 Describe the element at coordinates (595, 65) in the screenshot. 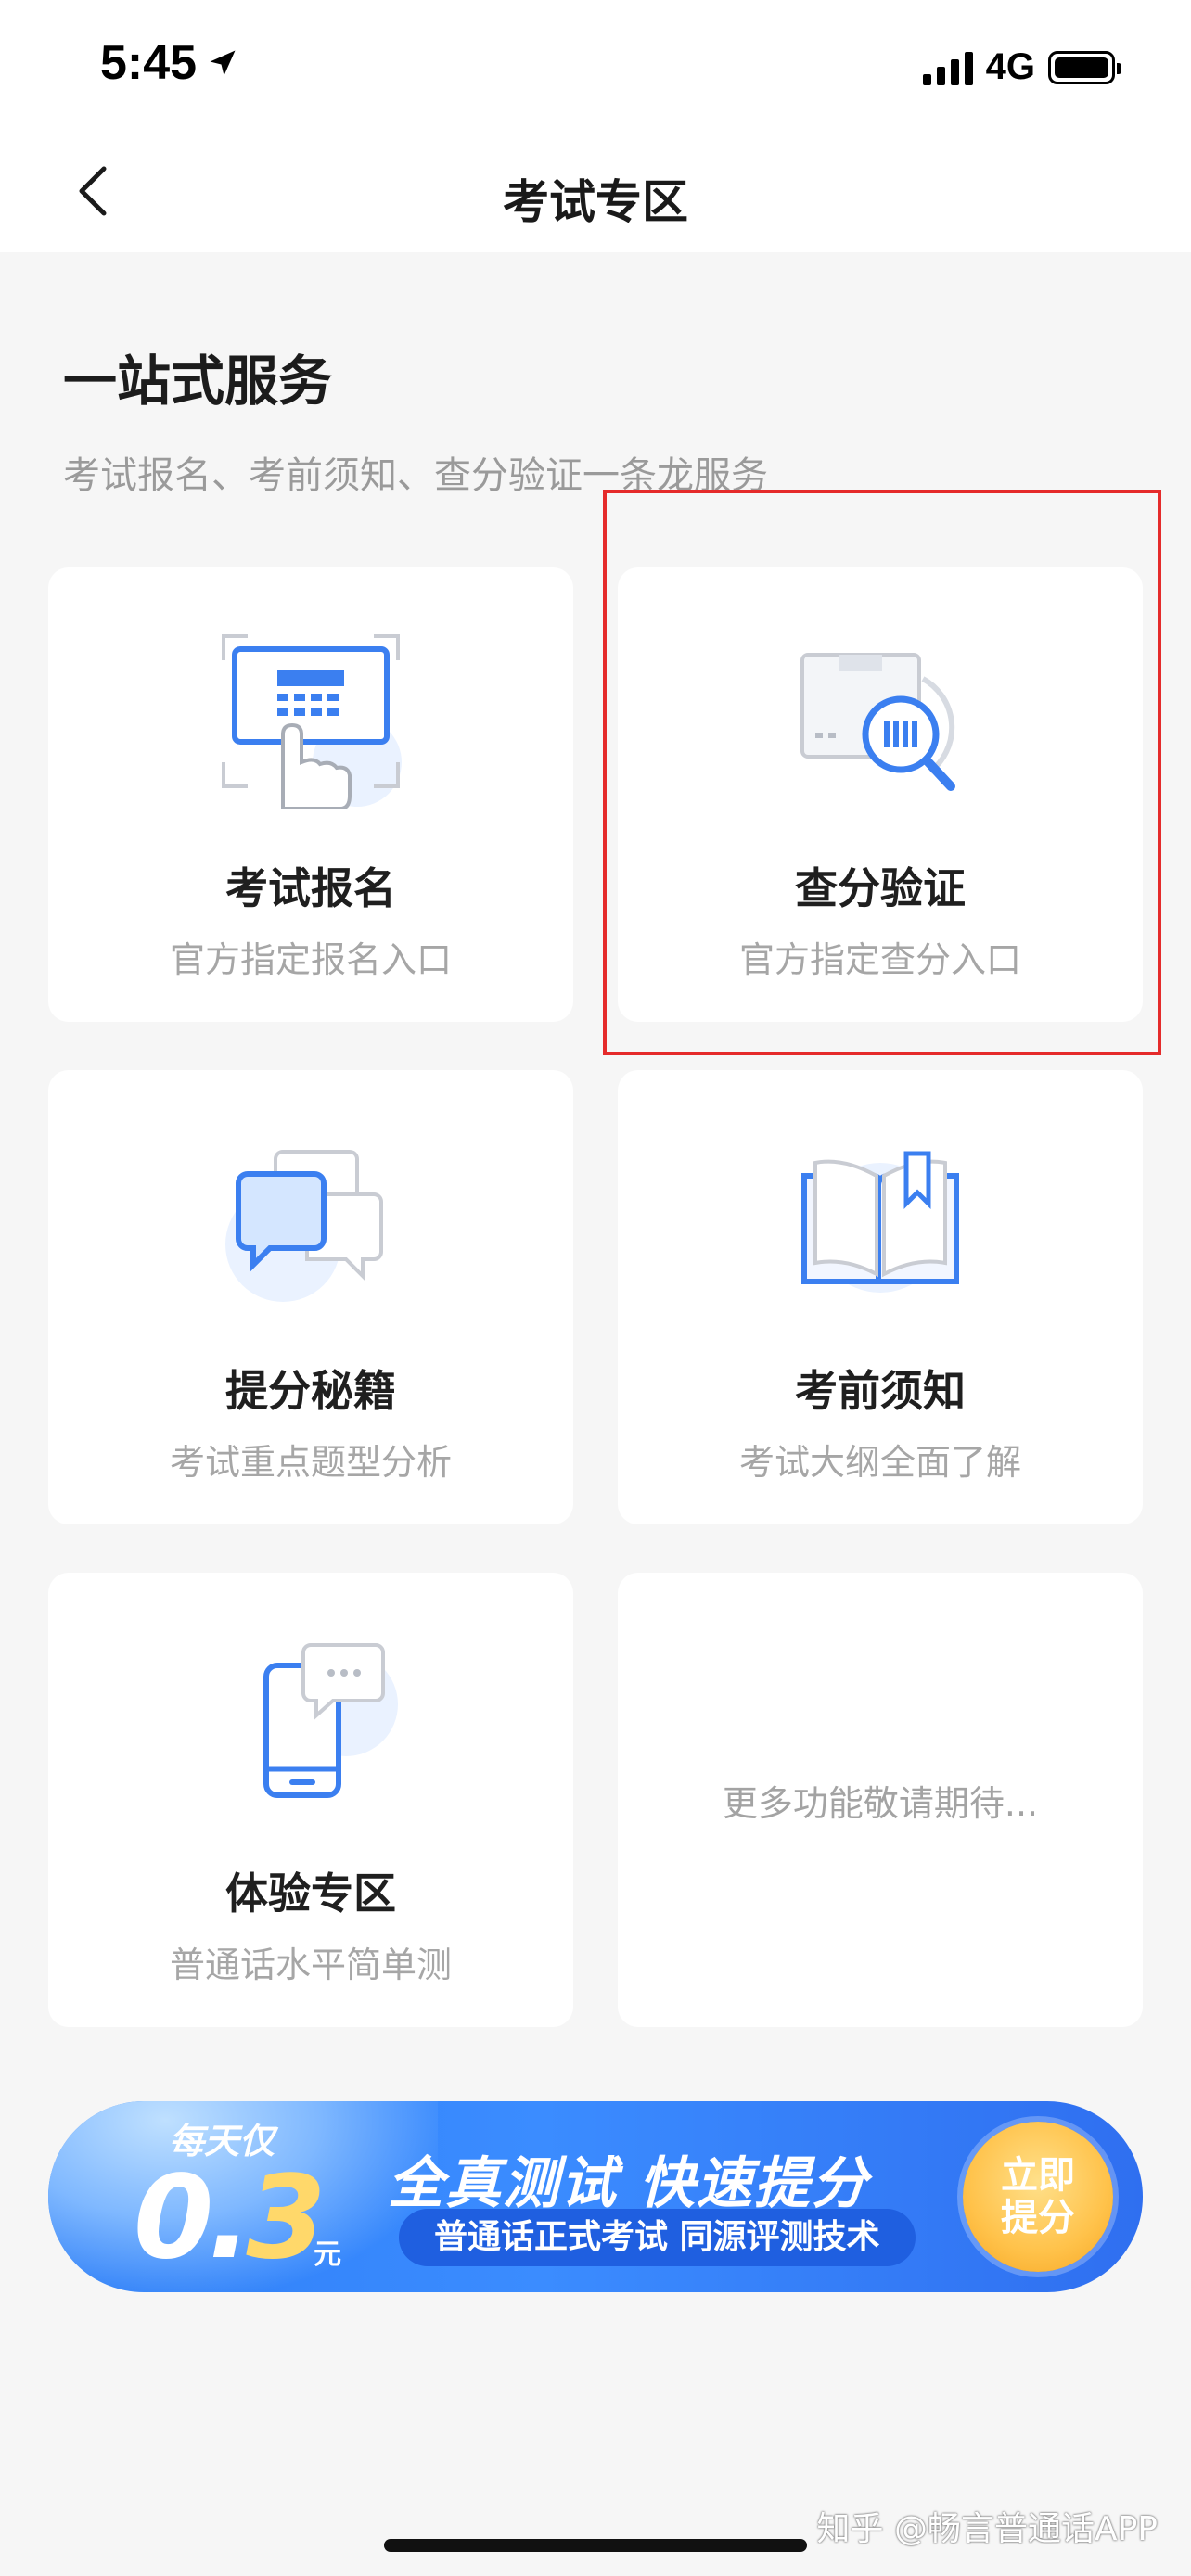

I see `status-bar: 5:45 4G` at that location.